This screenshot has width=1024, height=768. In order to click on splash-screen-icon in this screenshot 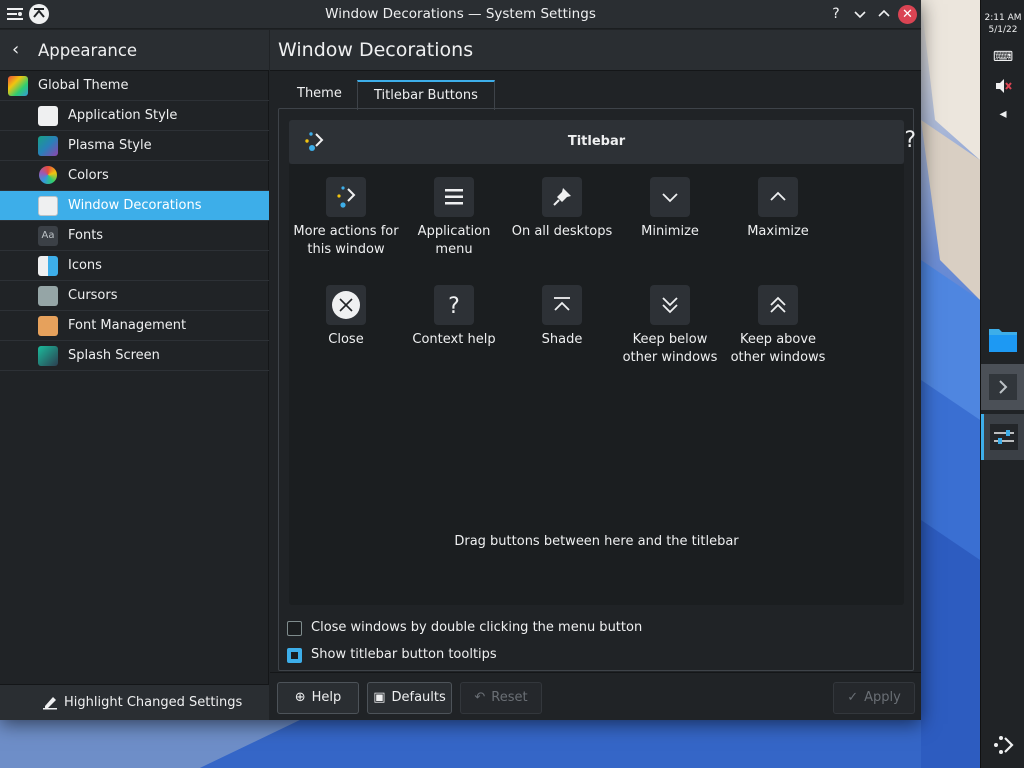, I will do `click(48, 356)`.